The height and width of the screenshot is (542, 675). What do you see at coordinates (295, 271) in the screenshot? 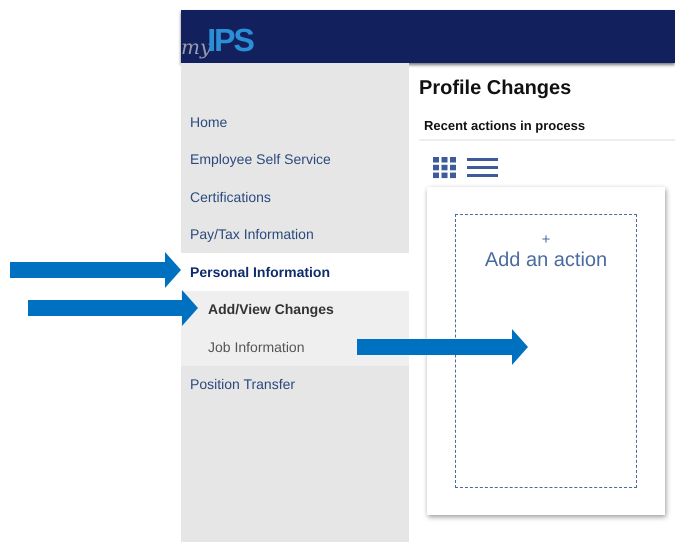
I see `nav-item: Personal Information` at bounding box center [295, 271].